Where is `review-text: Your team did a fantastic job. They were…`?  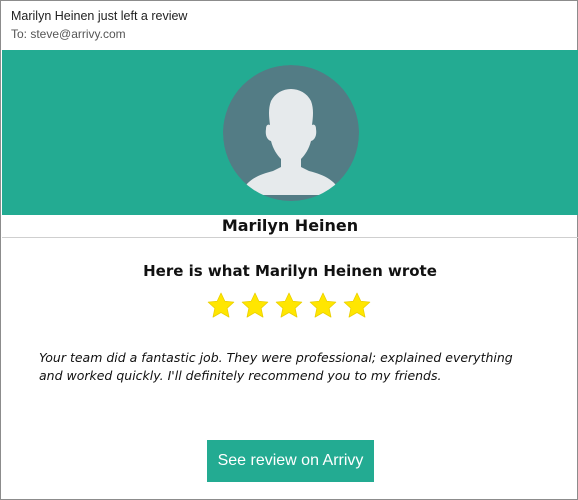
review-text: Your team did a fantastic job. They were… is located at coordinates (276, 366).